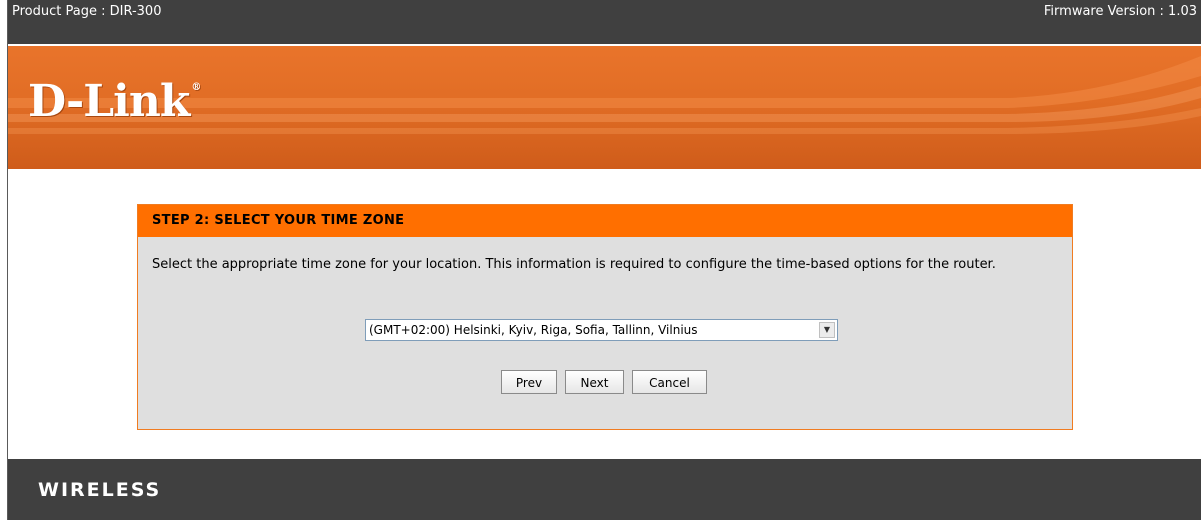 The height and width of the screenshot is (520, 1201). What do you see at coordinates (100, 490) in the screenshot?
I see `wireless-label: WIRELESS` at bounding box center [100, 490].